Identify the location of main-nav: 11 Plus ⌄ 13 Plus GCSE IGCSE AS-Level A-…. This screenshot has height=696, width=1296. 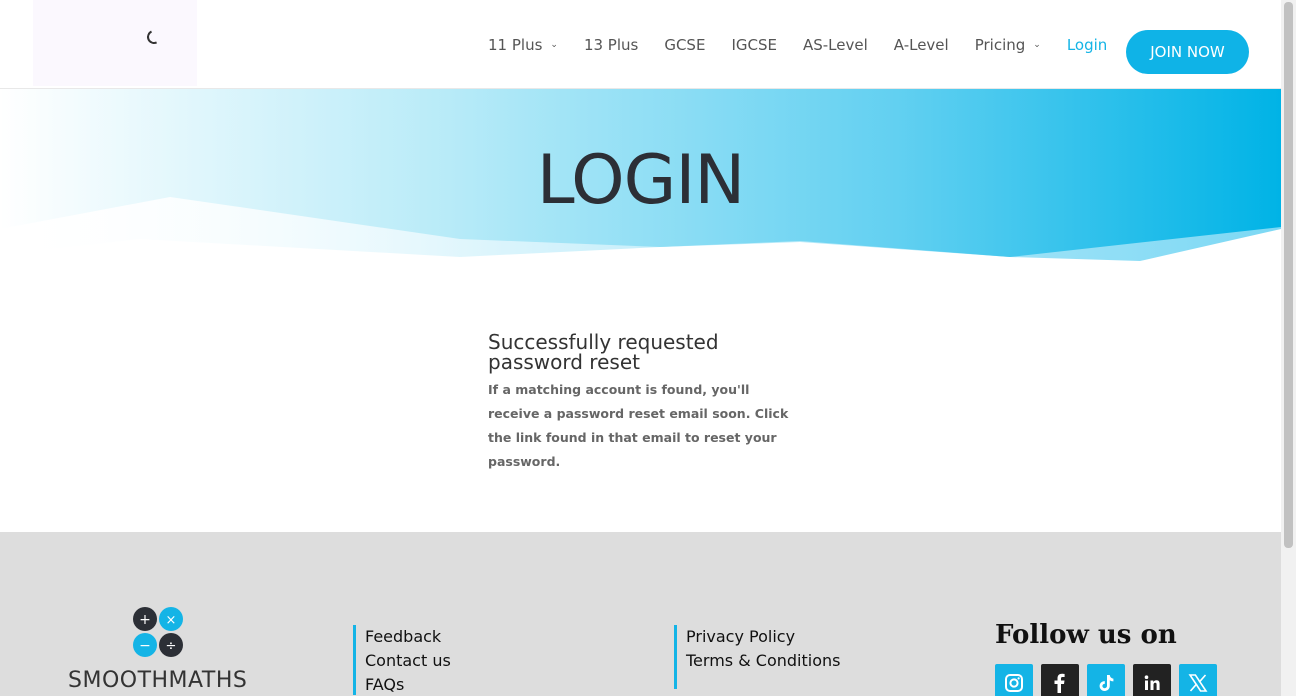
(810, 44).